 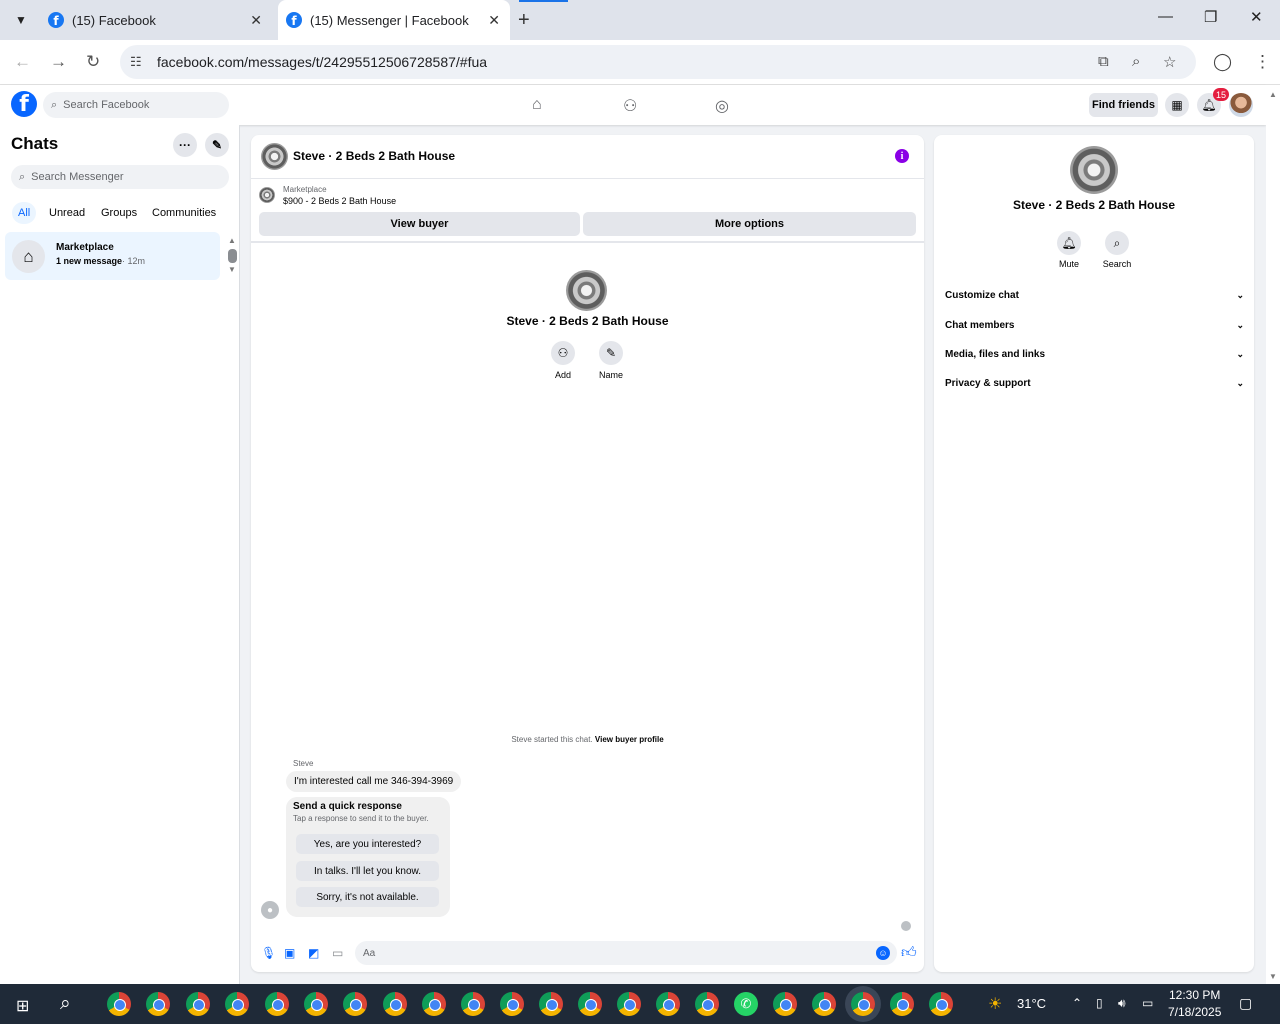 What do you see at coordinates (120, 177) in the screenshot?
I see `messenger-search-input: ⌕ Search Messenger` at bounding box center [120, 177].